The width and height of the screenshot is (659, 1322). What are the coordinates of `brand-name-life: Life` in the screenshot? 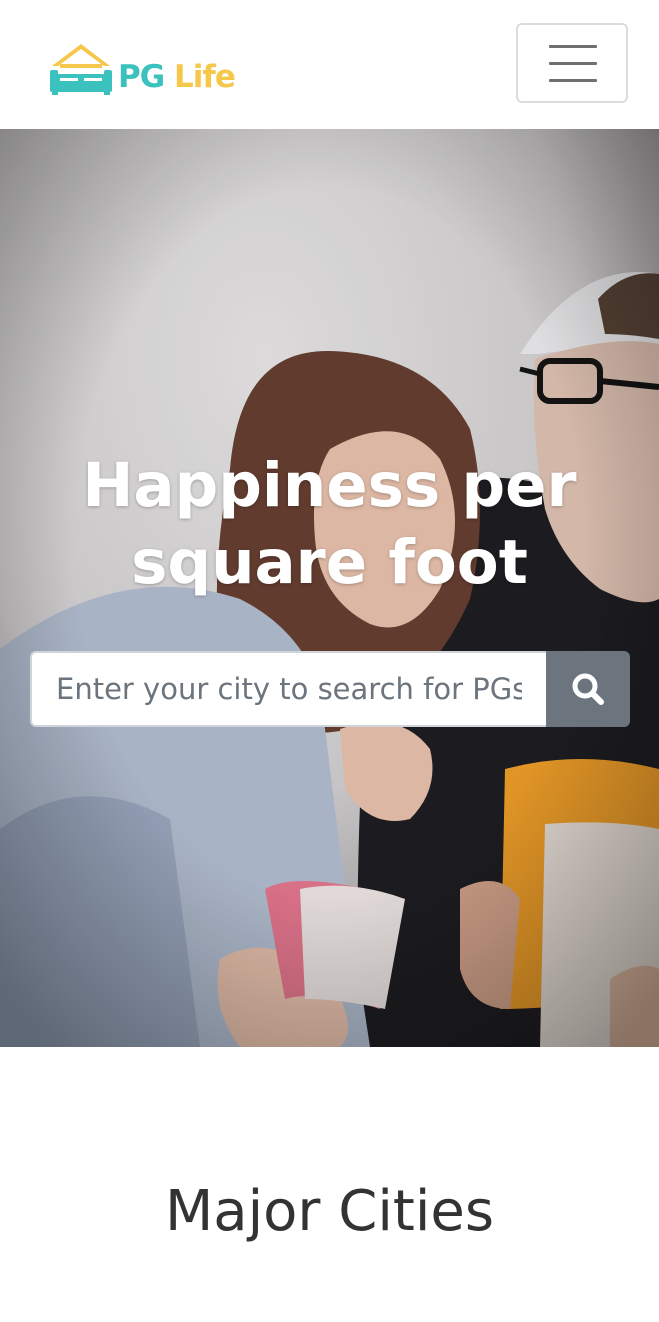 It's located at (204, 77).